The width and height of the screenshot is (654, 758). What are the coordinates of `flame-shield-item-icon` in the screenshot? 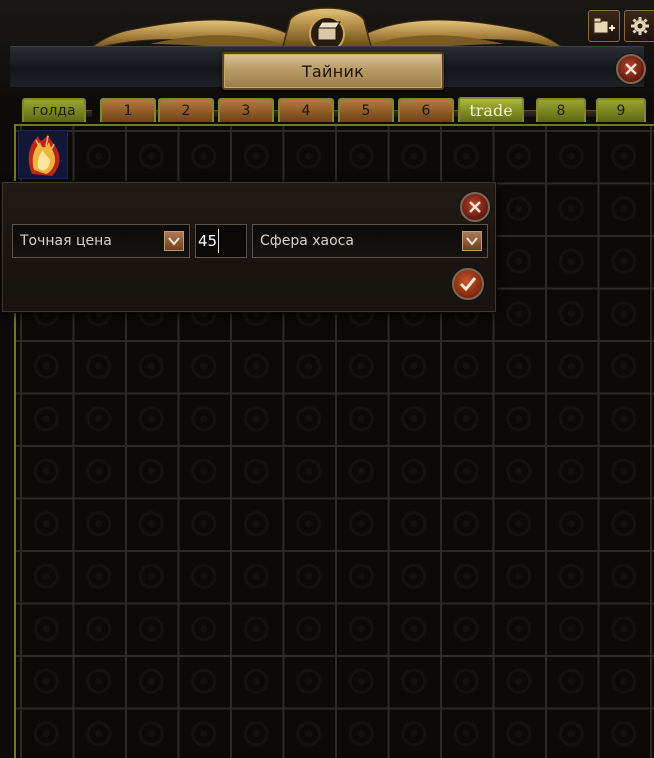 It's located at (44, 155).